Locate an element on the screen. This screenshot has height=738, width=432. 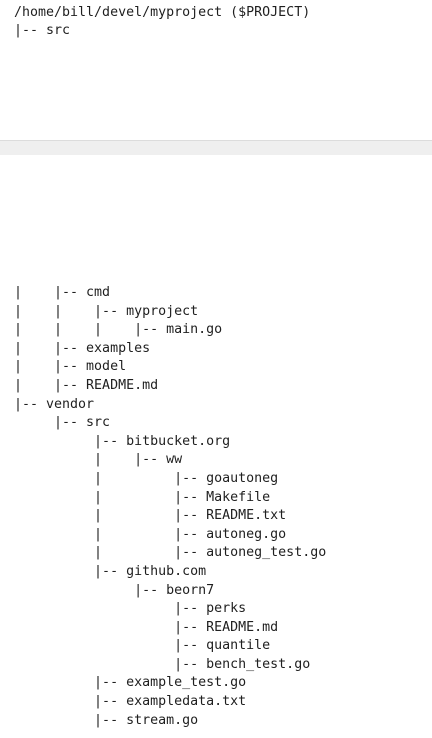
tree-line: |-- bench_test.go is located at coordinates (162, 664).